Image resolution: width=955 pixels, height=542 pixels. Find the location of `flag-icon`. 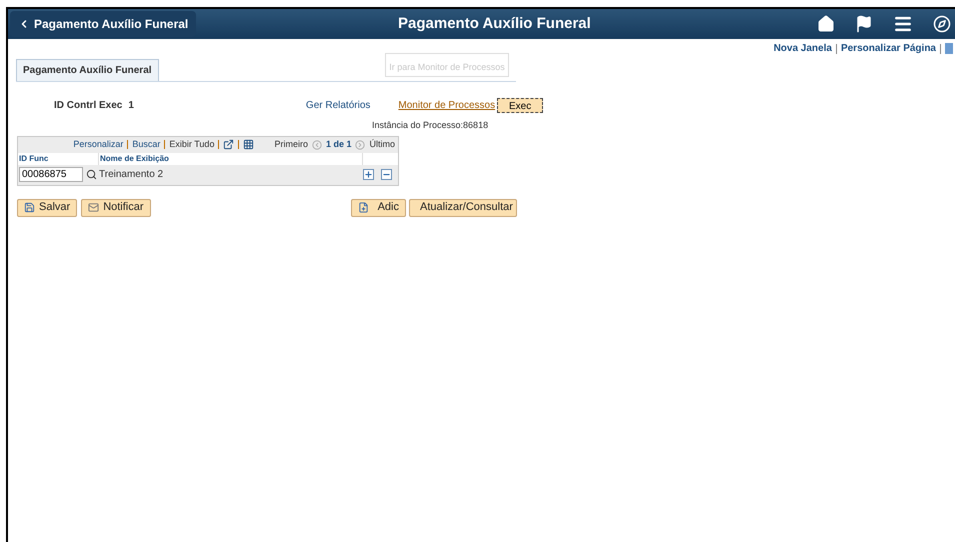

flag-icon is located at coordinates (864, 24).